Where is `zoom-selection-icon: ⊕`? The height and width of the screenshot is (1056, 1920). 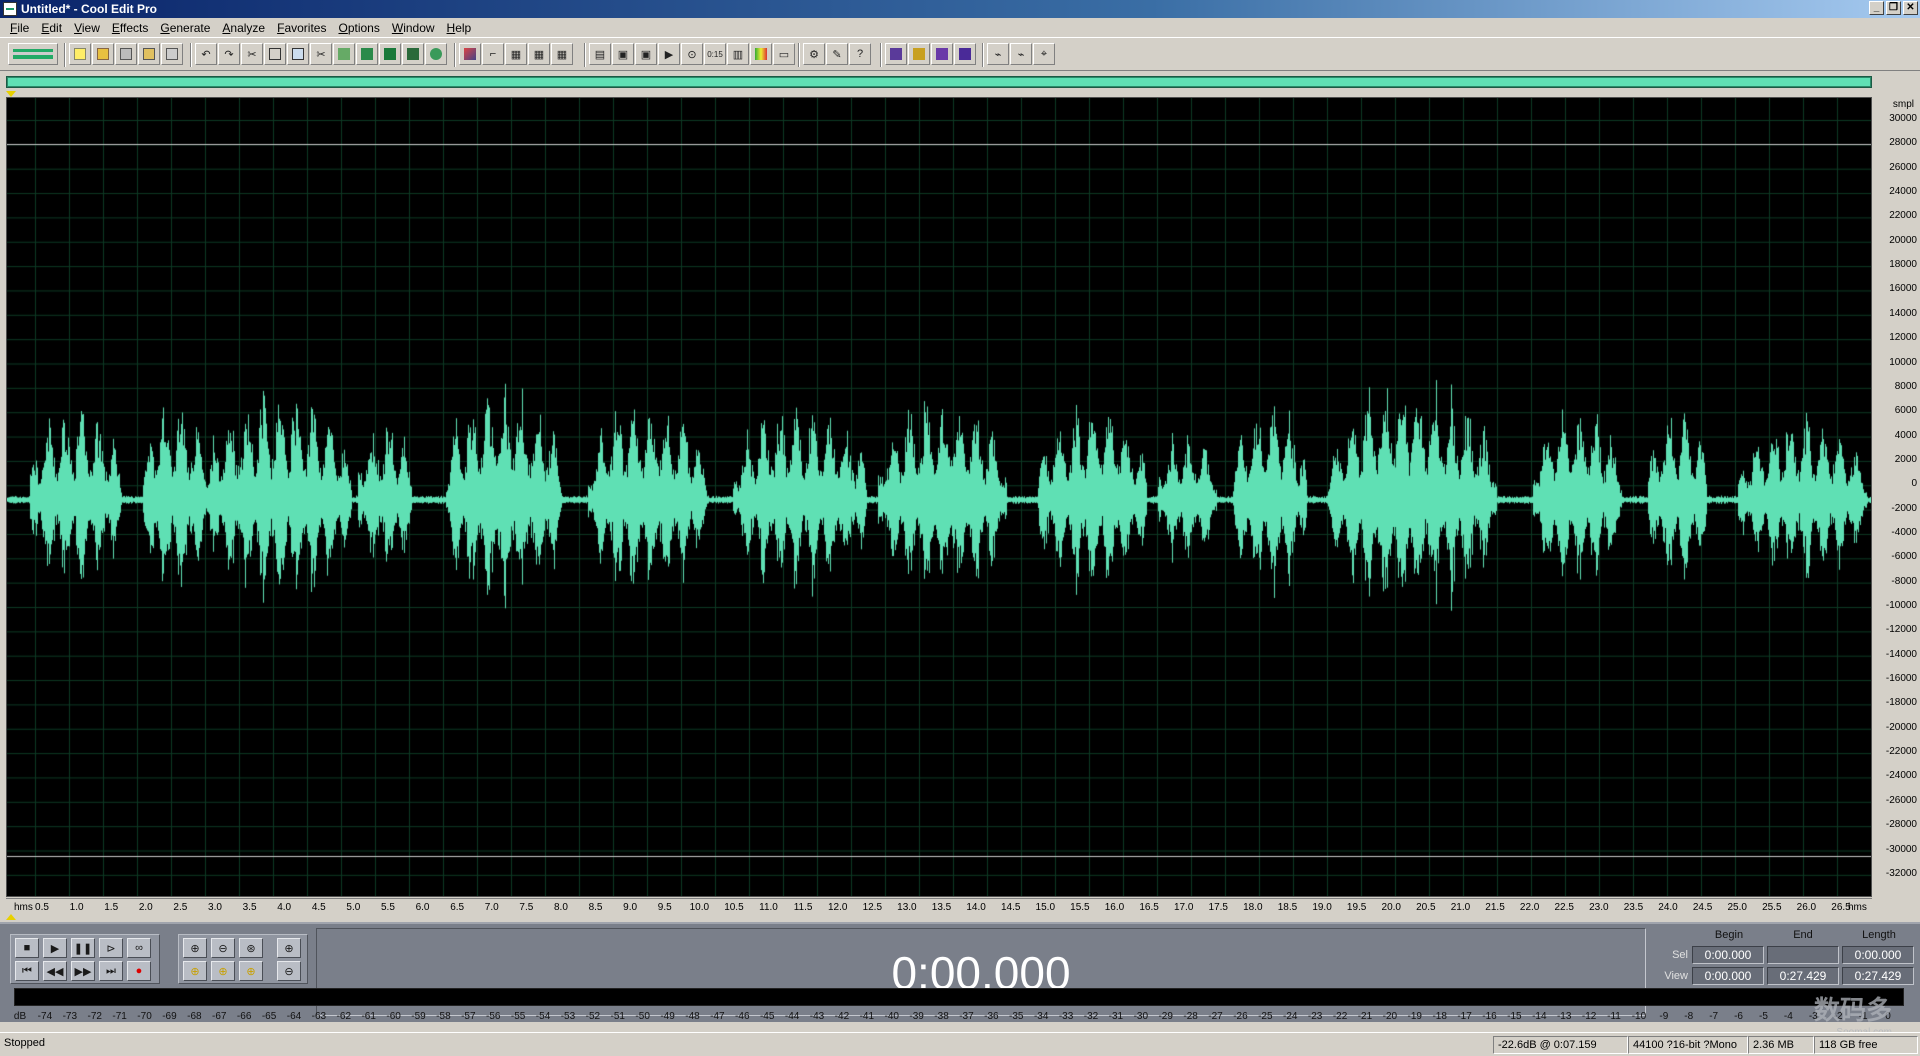
zoom-selection-icon: ⊕ is located at coordinates (251, 971).